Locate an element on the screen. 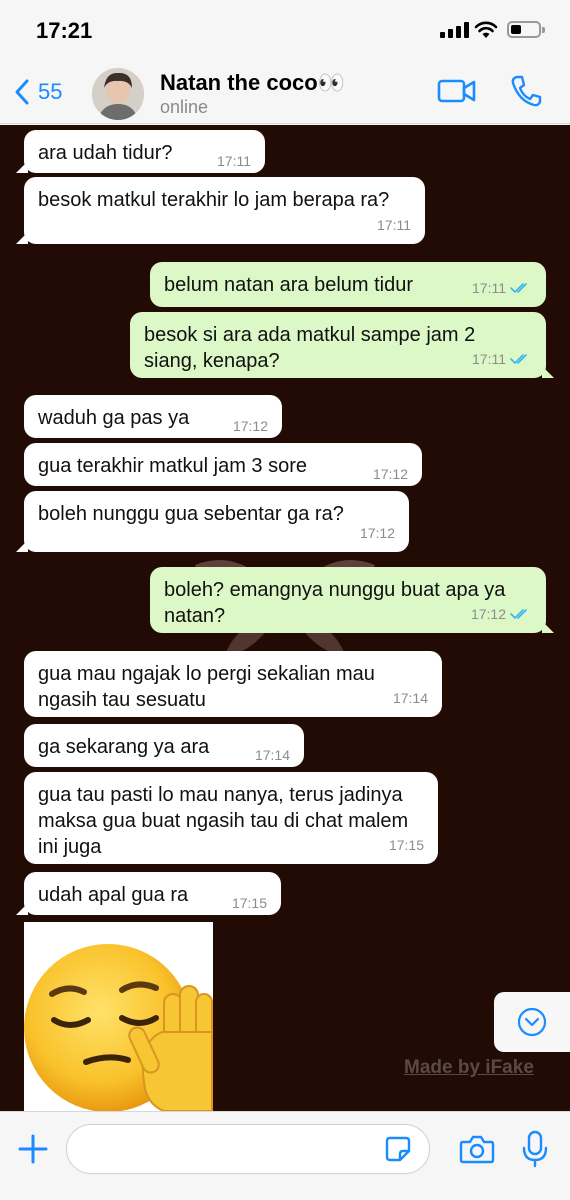  message-text: belum natan ara belum tidur is located at coordinates (289, 285).